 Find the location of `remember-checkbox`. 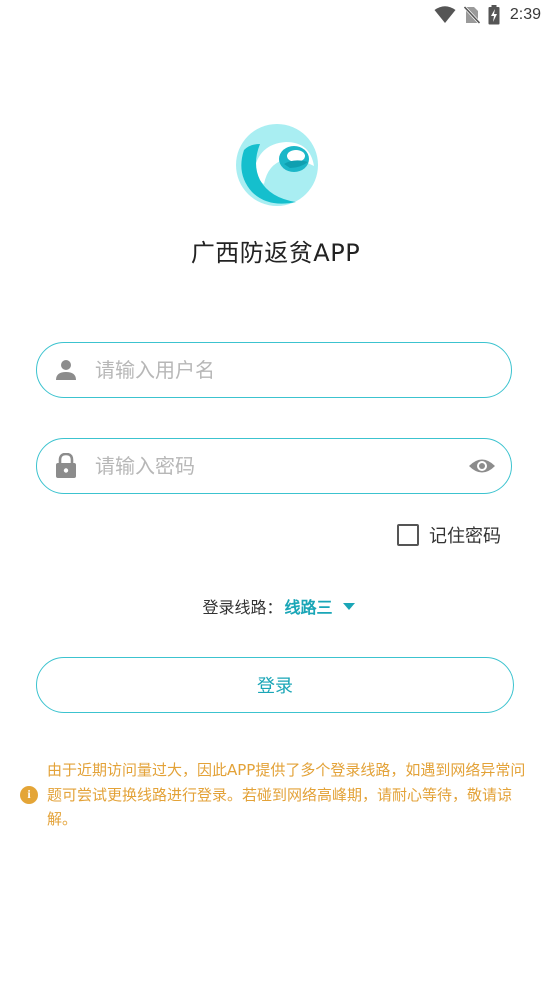

remember-checkbox is located at coordinates (408, 535).